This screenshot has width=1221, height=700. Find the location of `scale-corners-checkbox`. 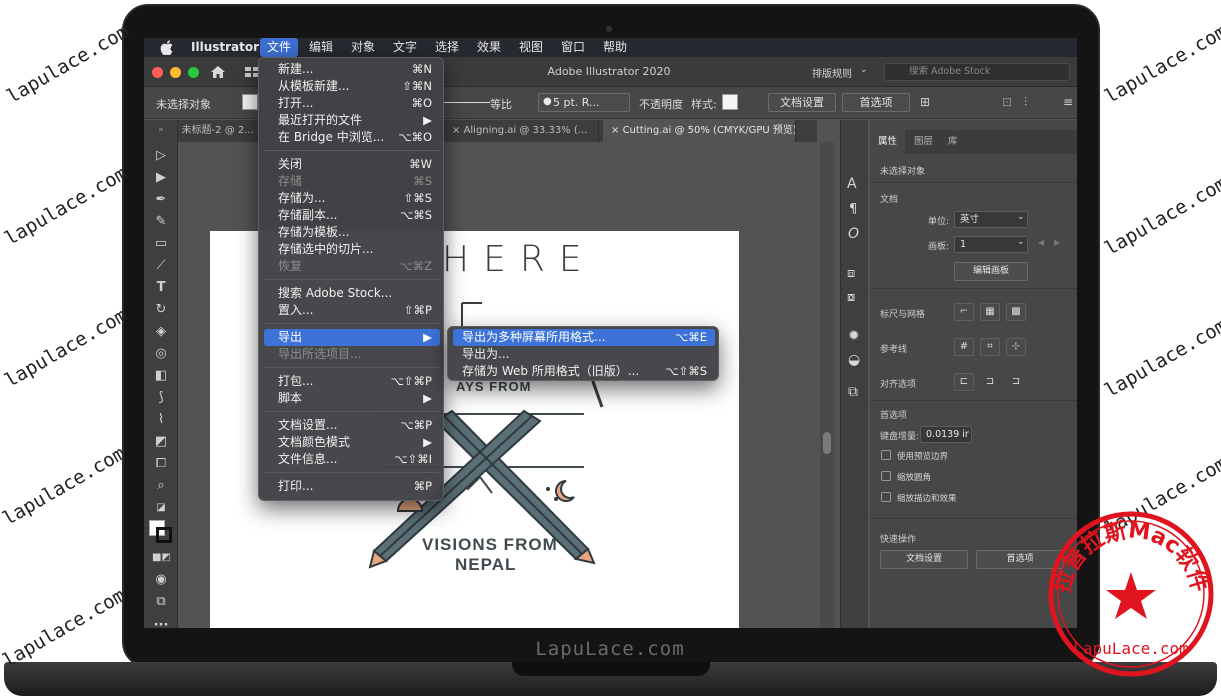

scale-corners-checkbox is located at coordinates (886, 476).